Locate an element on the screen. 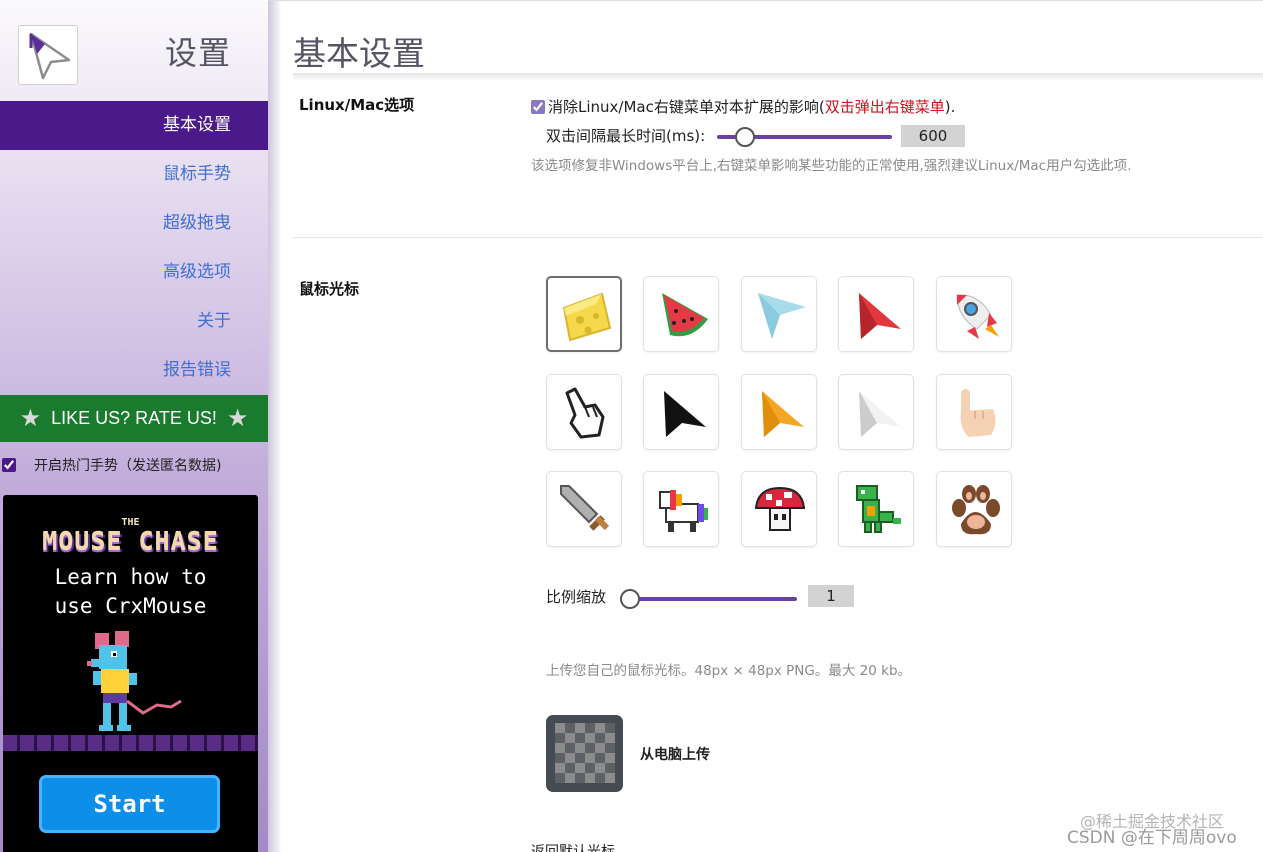  cursor-option-orange-arrow is located at coordinates (779, 412).